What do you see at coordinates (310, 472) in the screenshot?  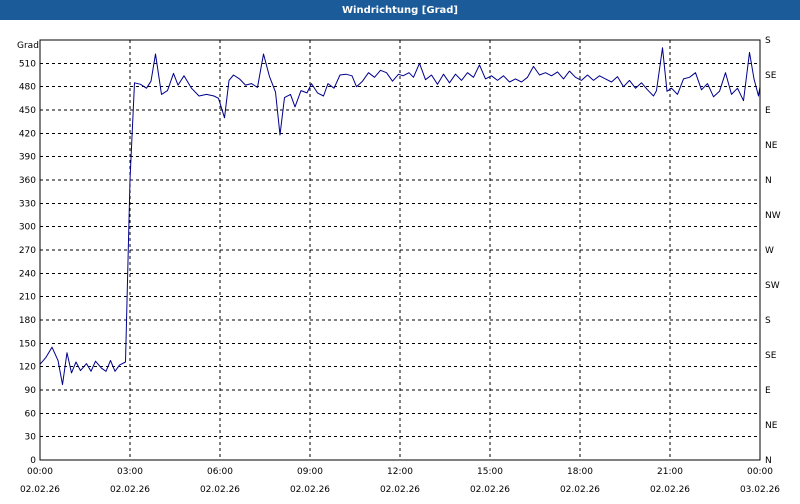 I see `x-tick-time: 09:00` at bounding box center [310, 472].